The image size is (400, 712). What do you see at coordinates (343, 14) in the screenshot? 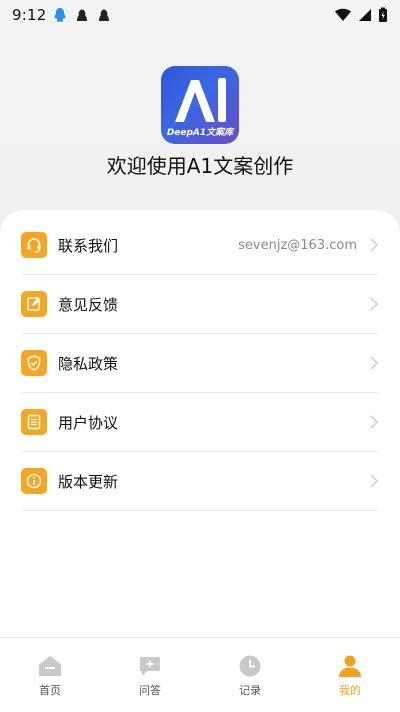
I see `wifi-icon` at bounding box center [343, 14].